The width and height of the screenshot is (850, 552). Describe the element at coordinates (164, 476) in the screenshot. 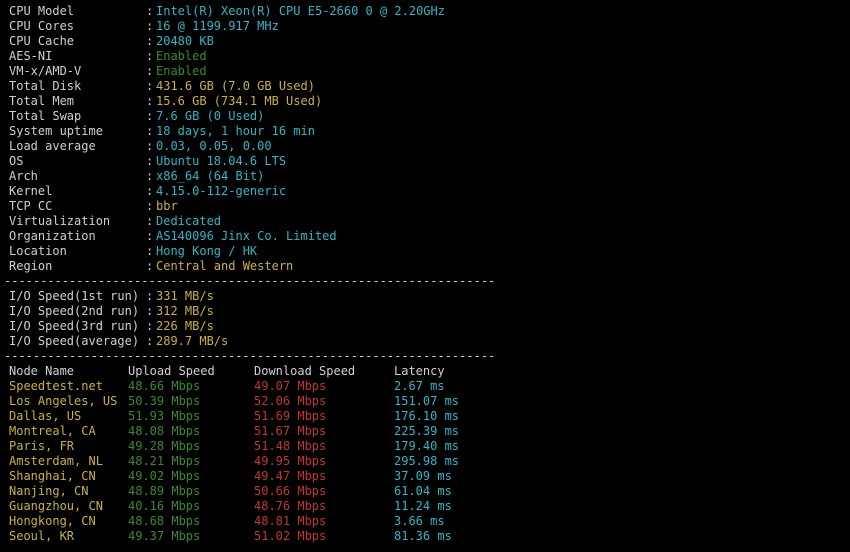

I see `upload-speed: 49.02 Mbps` at that location.